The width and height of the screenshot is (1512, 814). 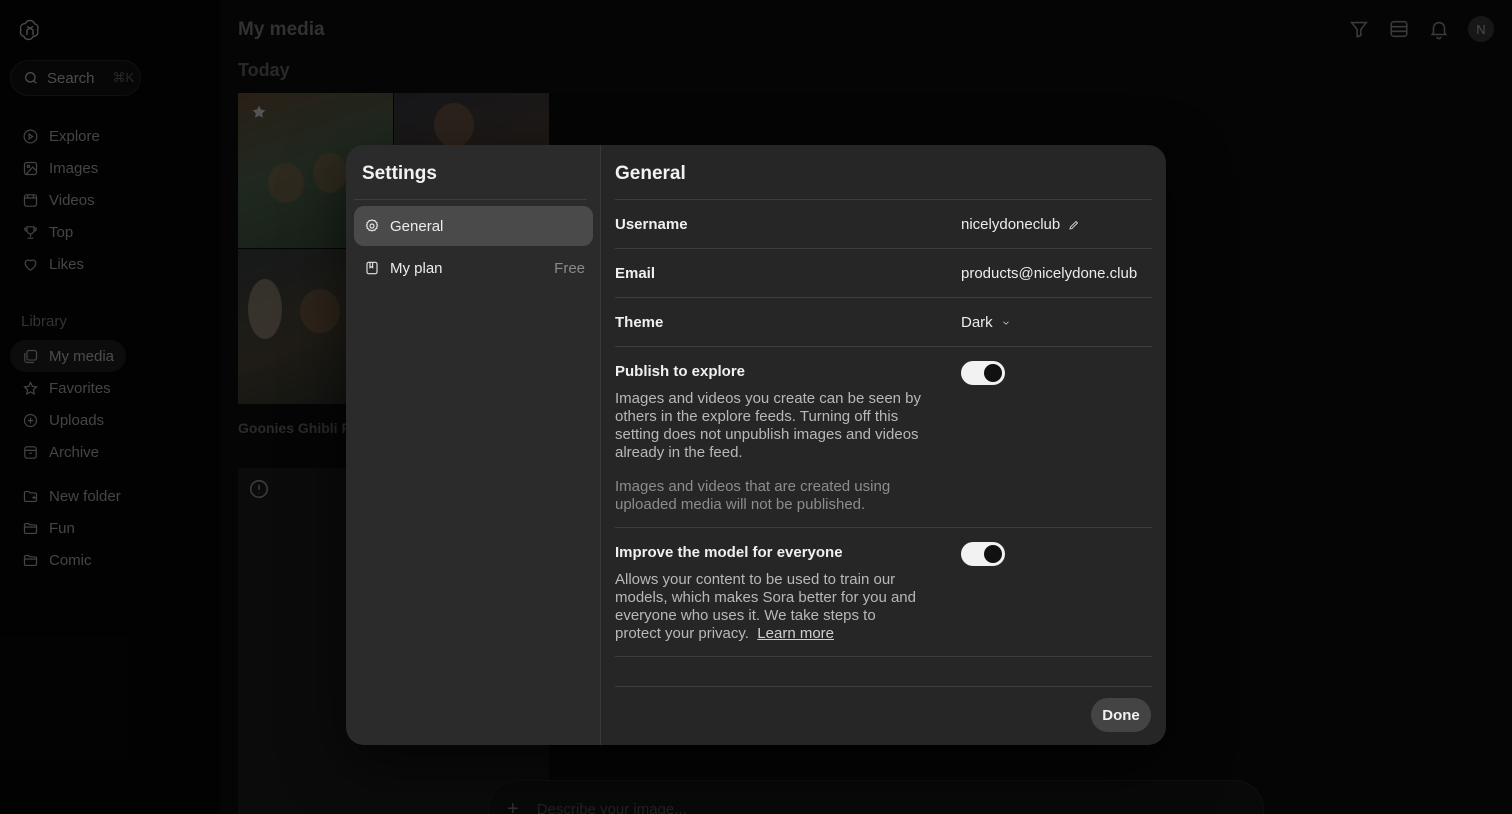 I want to click on theme-select: Dark, so click(x=986, y=322).